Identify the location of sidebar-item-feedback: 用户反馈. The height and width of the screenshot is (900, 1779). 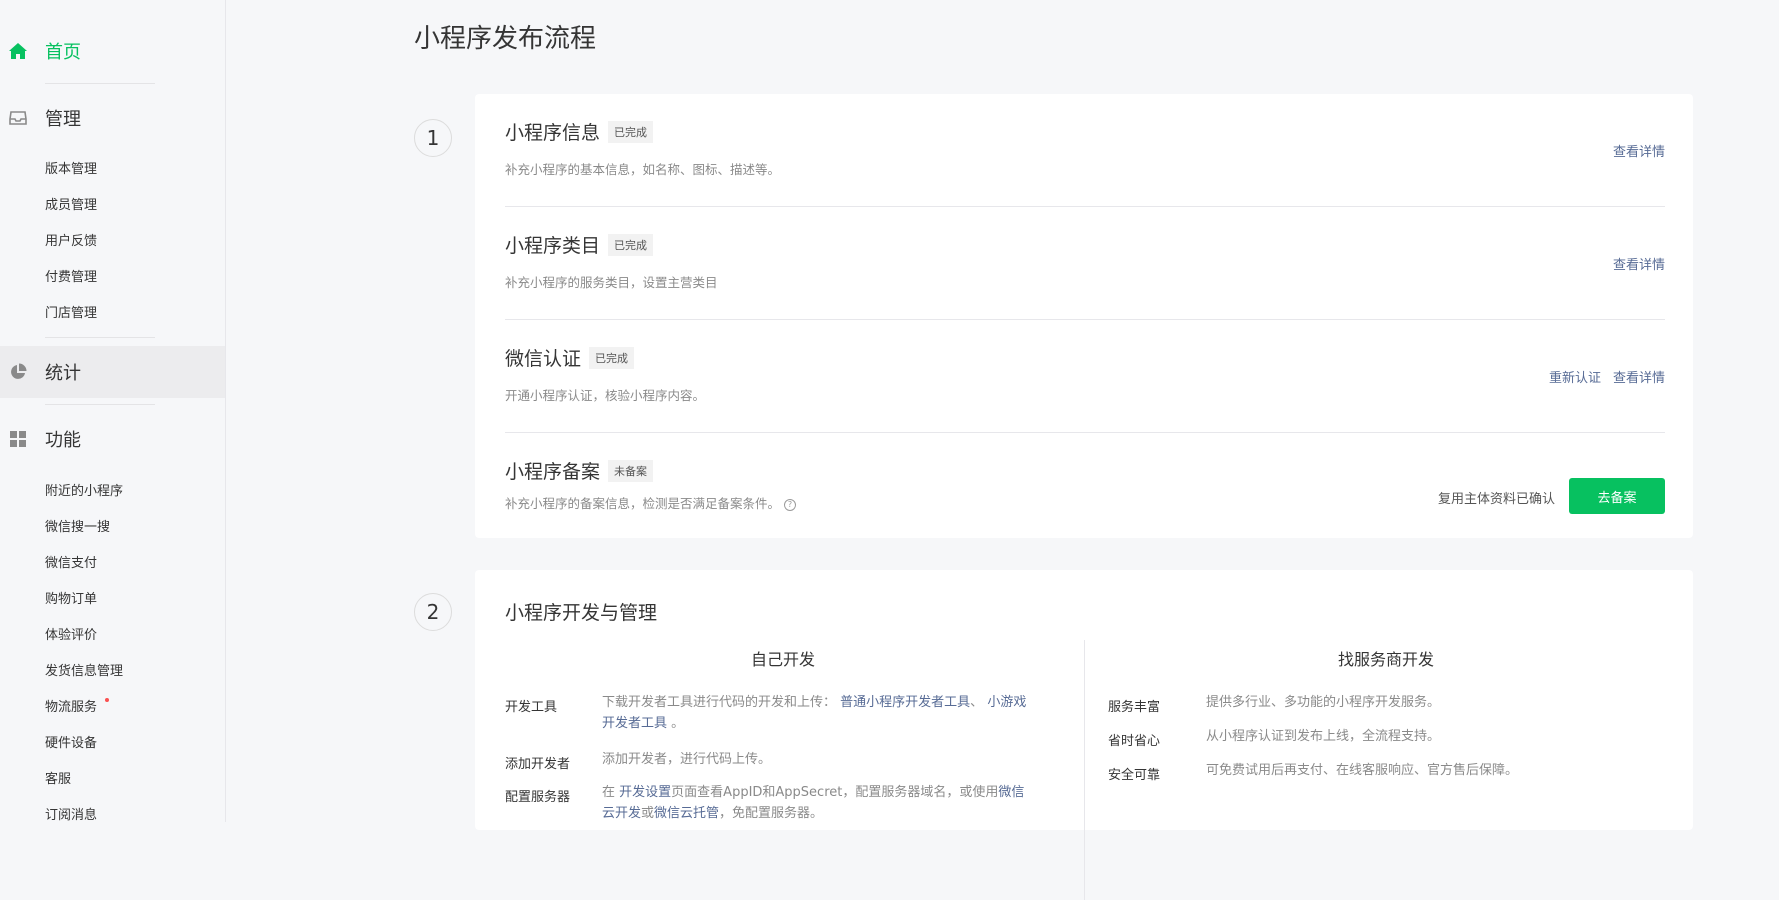
(71, 239).